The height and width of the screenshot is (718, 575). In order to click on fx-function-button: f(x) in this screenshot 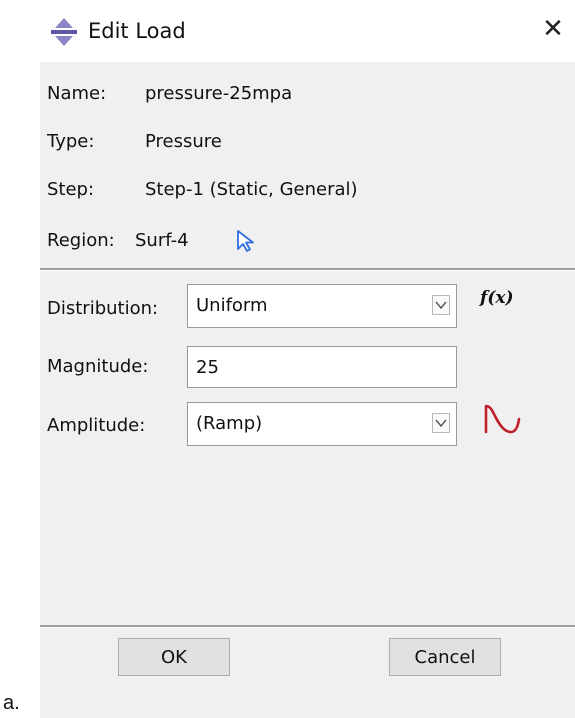, I will do `click(497, 298)`.